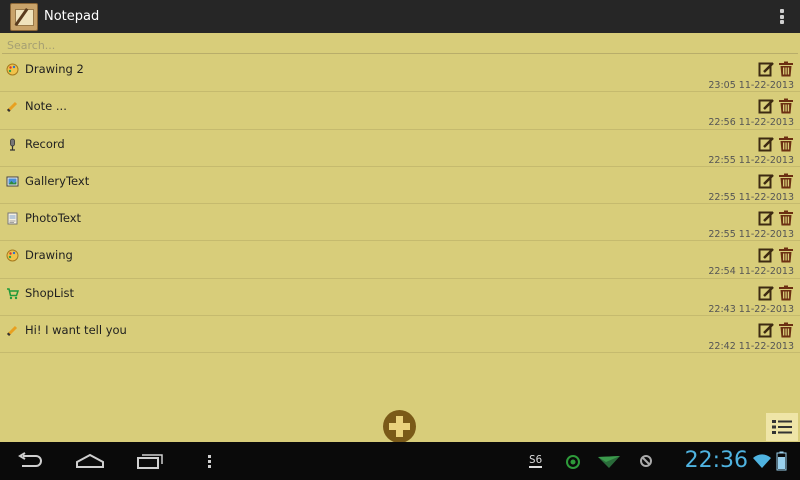  What do you see at coordinates (782, 16) in the screenshot?
I see `overflow-menu-icon` at bounding box center [782, 16].